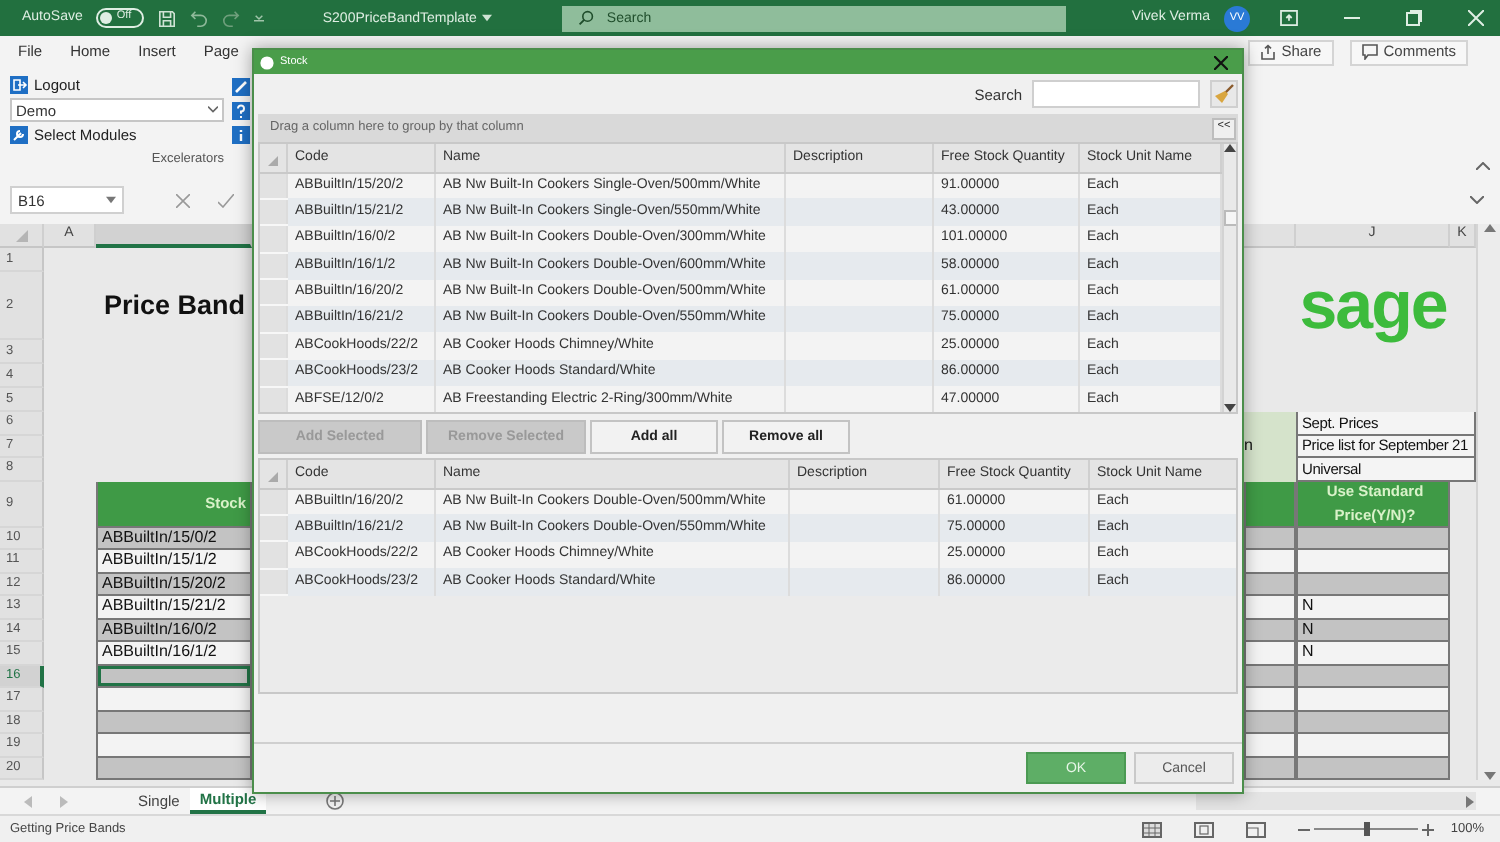  I want to click on previous-sheet-icon, so click(28, 801).